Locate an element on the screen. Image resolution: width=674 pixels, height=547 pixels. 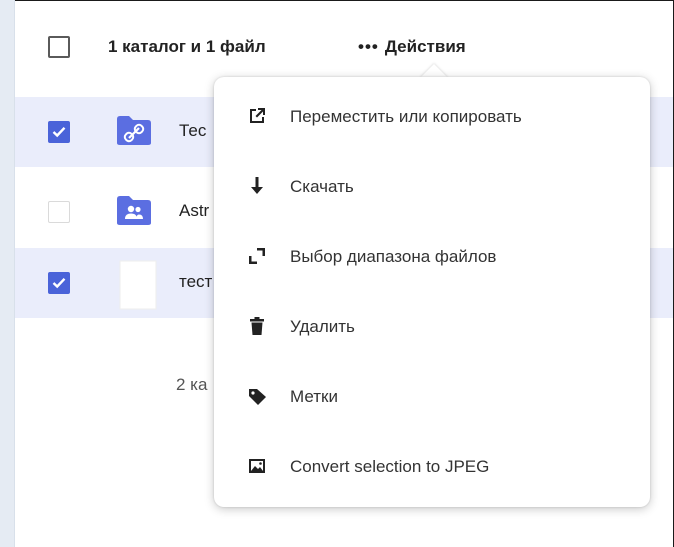
select-all-checkbox is located at coordinates (59, 47).